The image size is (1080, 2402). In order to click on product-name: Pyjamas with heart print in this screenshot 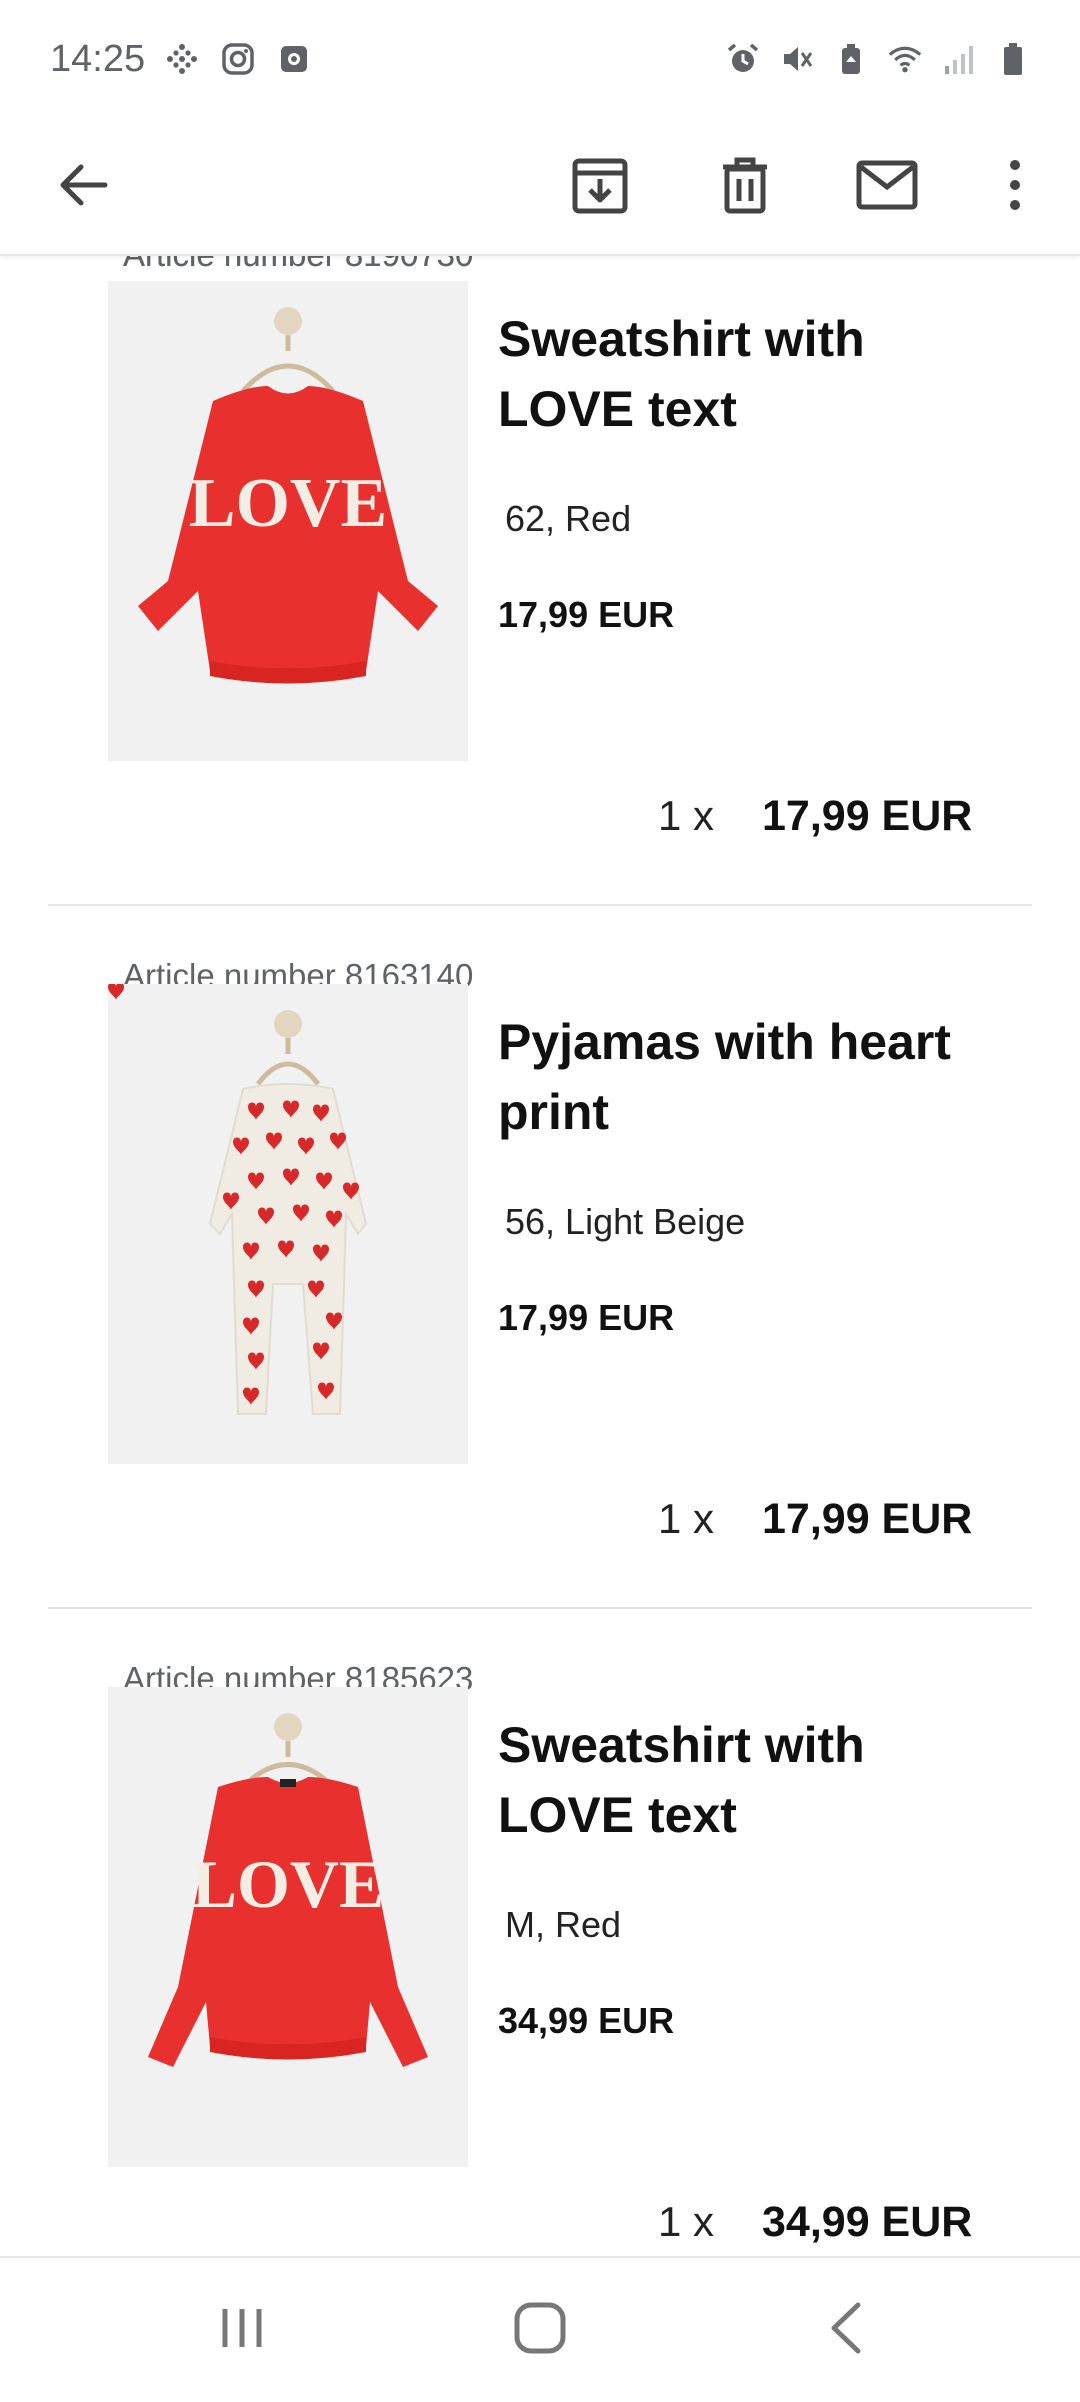, I will do `click(758, 1077)`.